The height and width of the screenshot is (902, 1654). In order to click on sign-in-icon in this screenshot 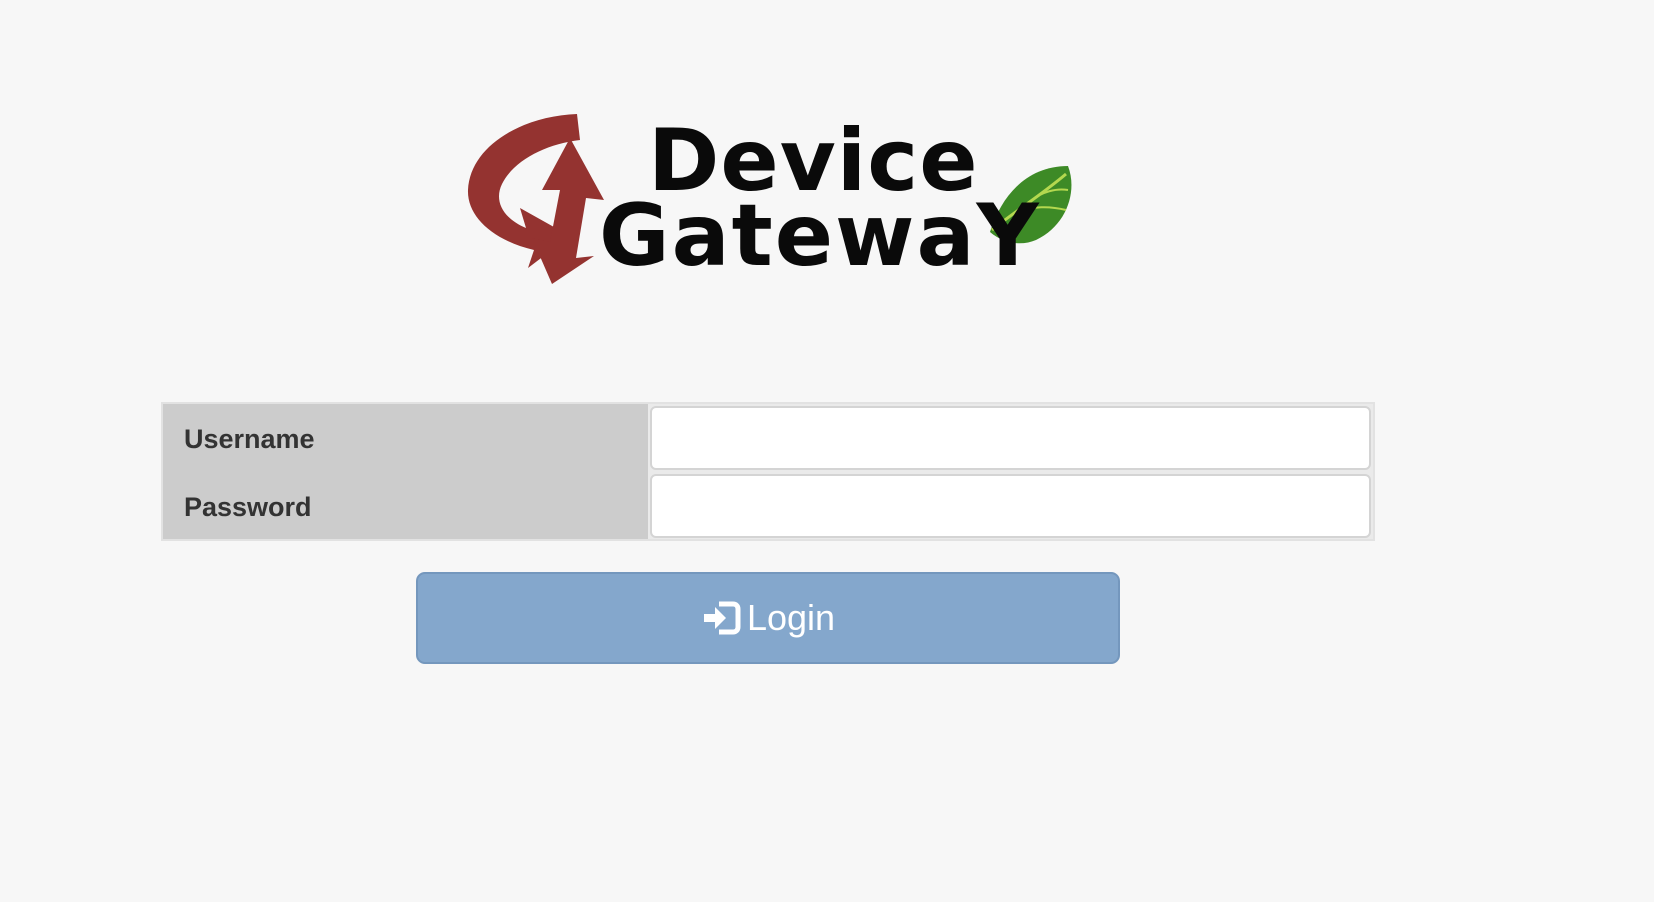, I will do `click(722, 618)`.